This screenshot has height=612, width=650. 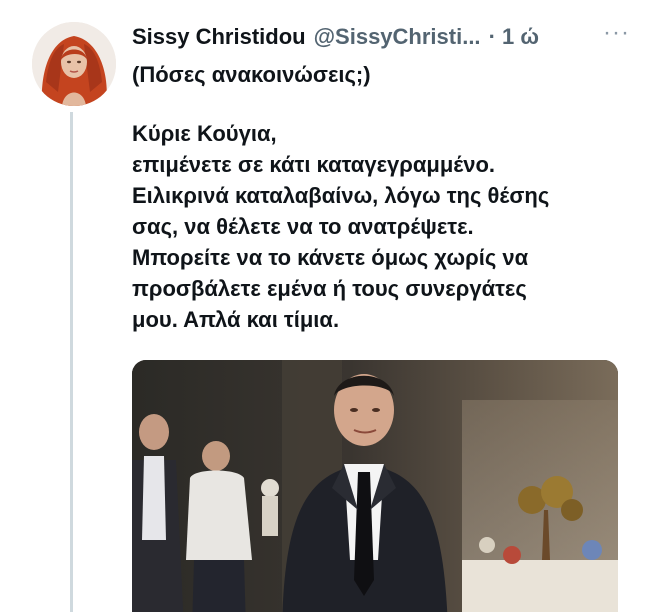 What do you see at coordinates (251, 74) in the screenshot?
I see `replying-context: (Πόσες ανακοινώσεις;)` at bounding box center [251, 74].